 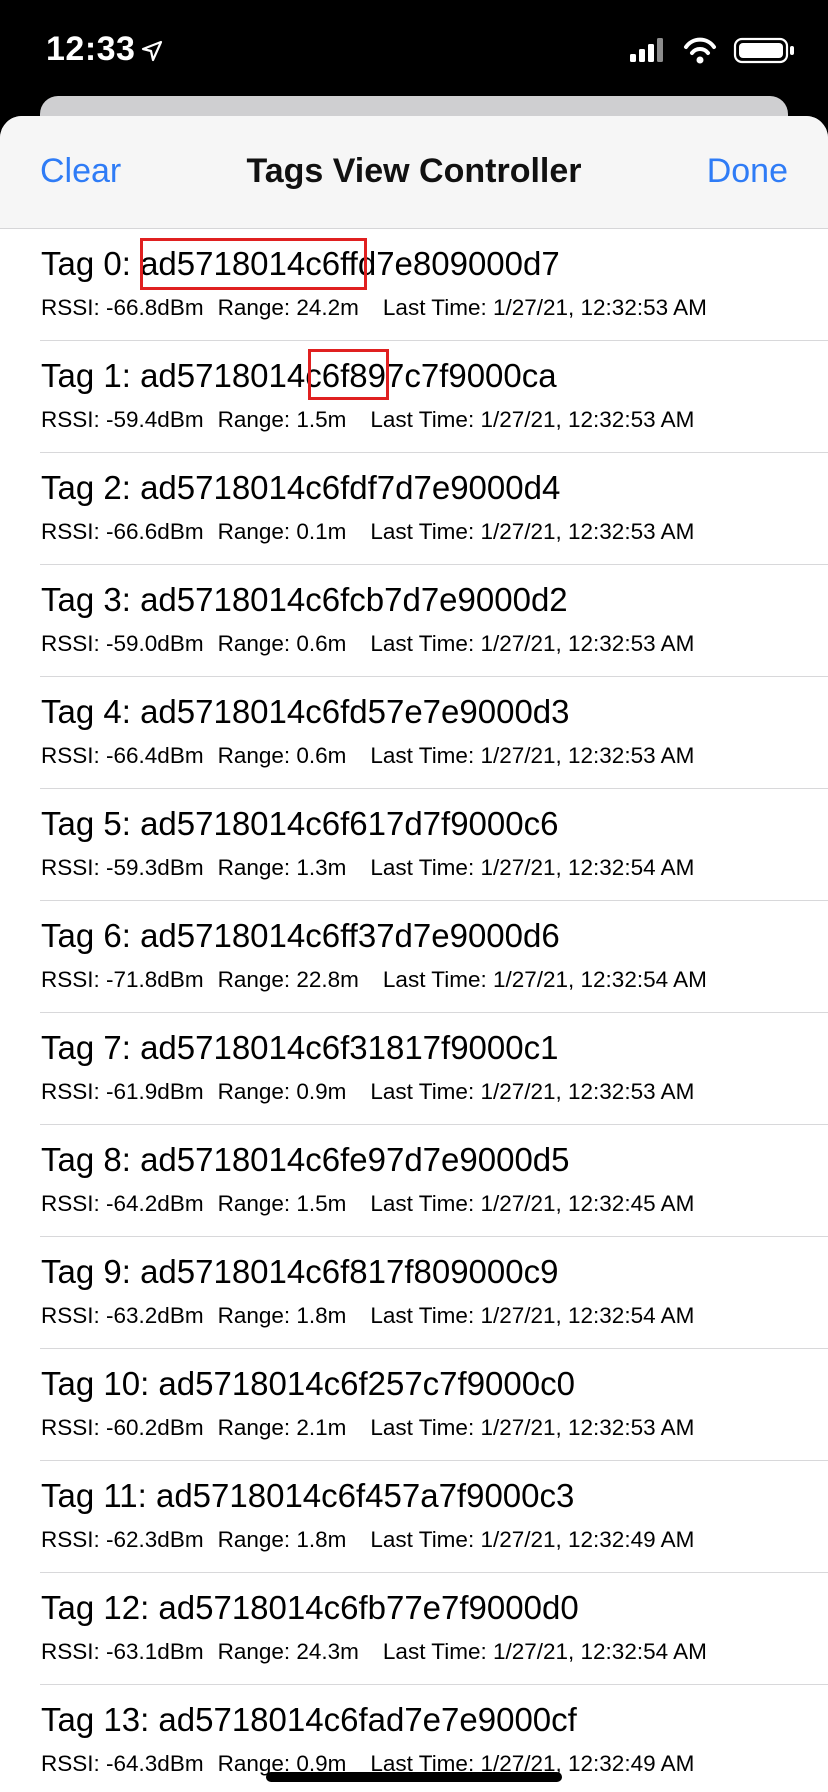 What do you see at coordinates (301, 487) in the screenshot?
I see `tag-title: Tag 2: ad5718014c6fdf7d7e9000d4` at bounding box center [301, 487].